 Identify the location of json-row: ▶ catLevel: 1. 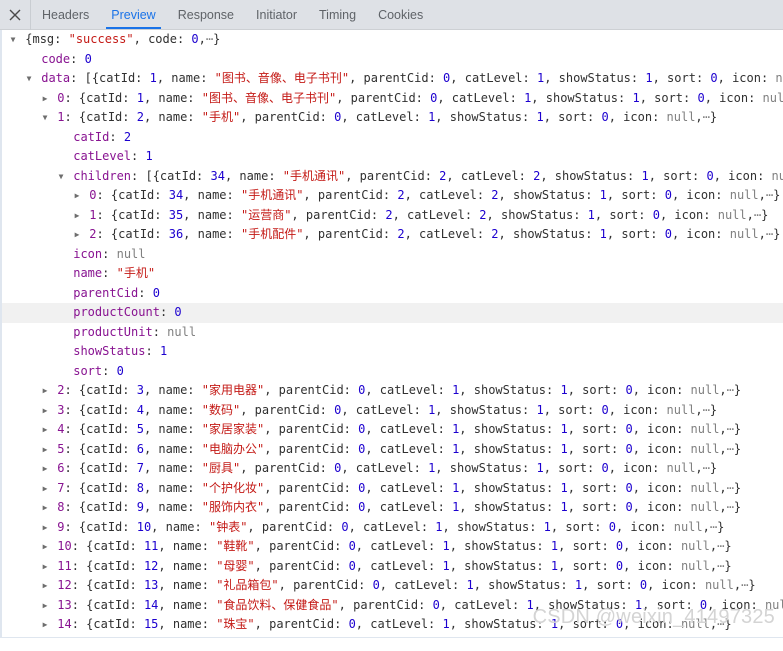
(392, 157).